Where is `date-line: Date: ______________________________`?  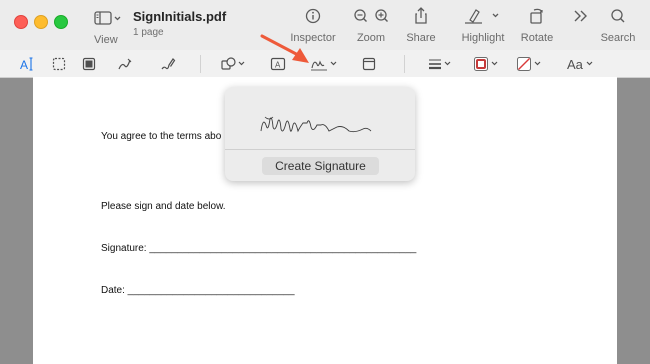 date-line: Date: ______________________________ is located at coordinates (198, 290).